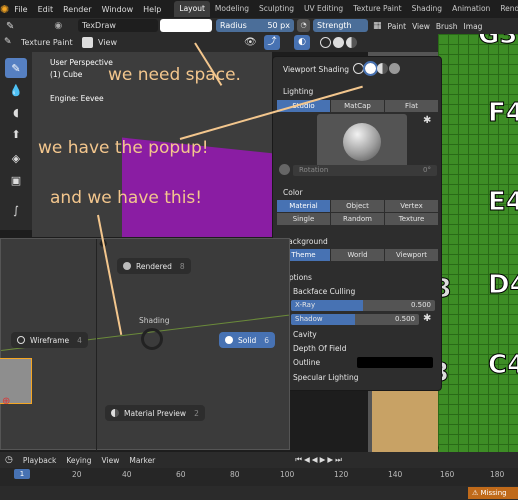 The width and height of the screenshot is (518, 500). I want to click on timeline-keying-menu: Keying, so click(78, 460).